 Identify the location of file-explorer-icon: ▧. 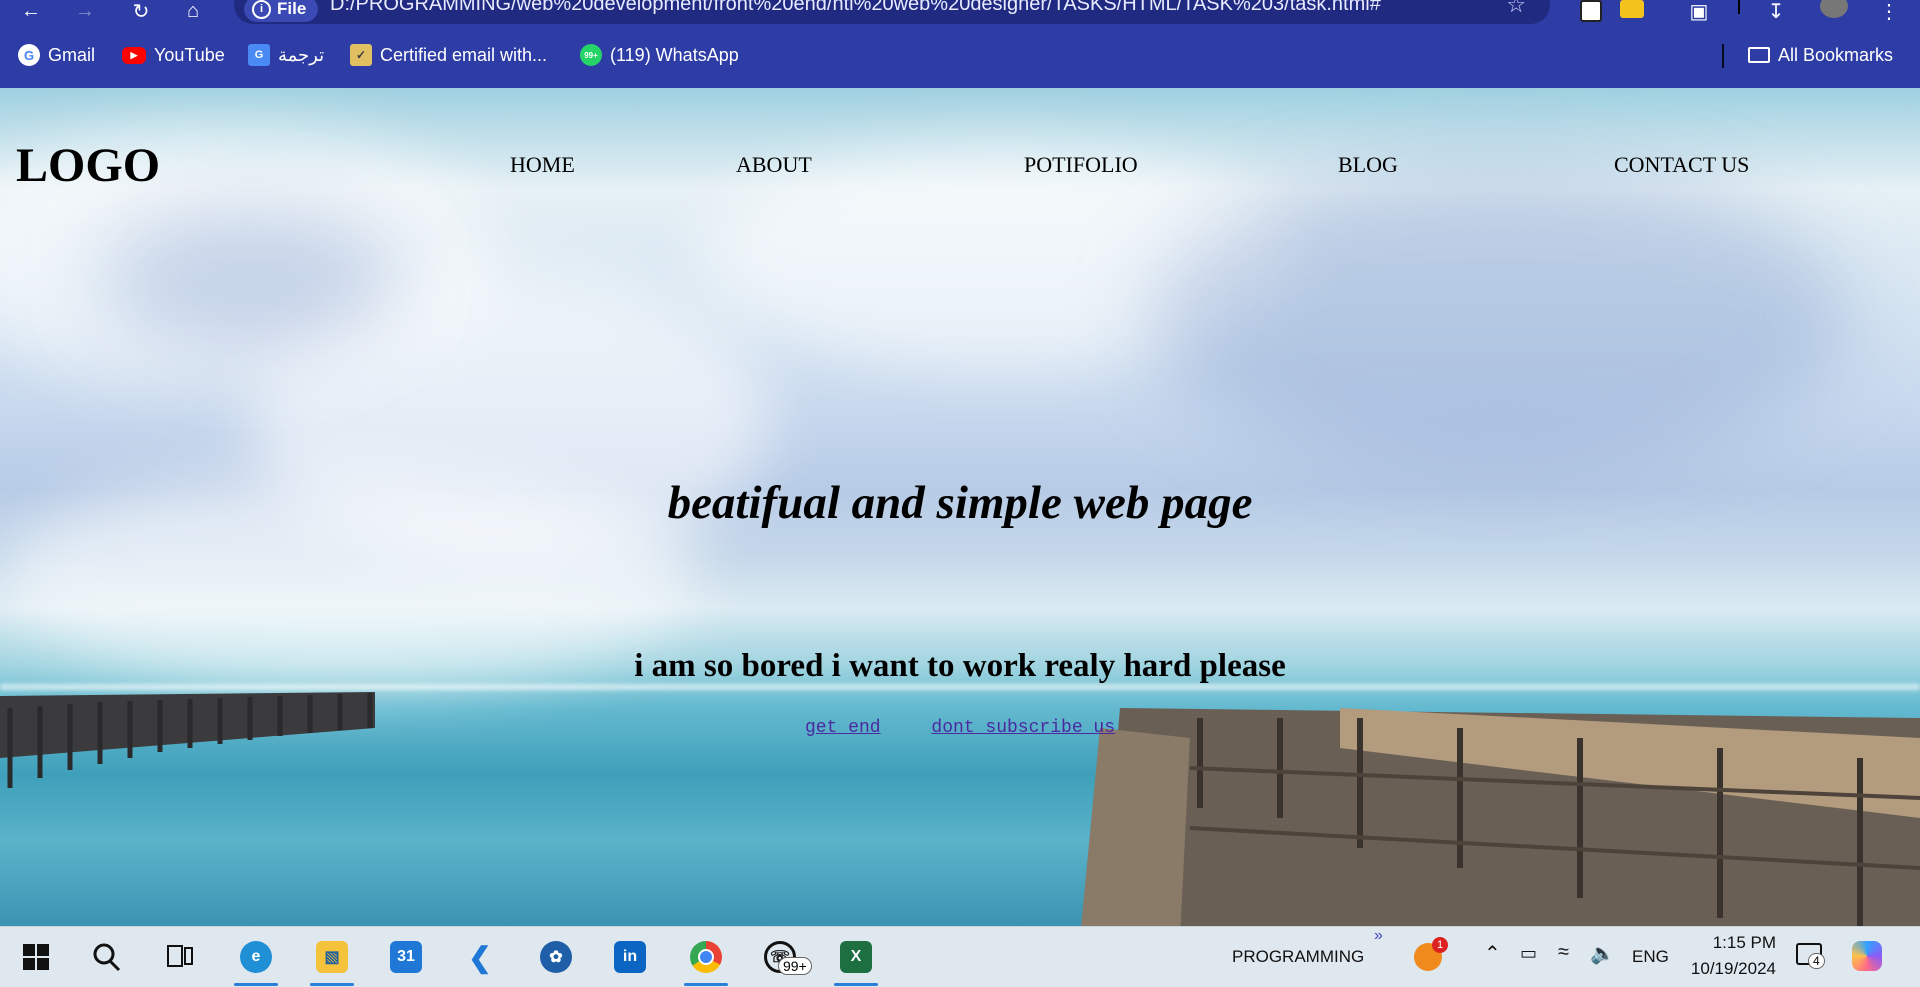
(332, 961).